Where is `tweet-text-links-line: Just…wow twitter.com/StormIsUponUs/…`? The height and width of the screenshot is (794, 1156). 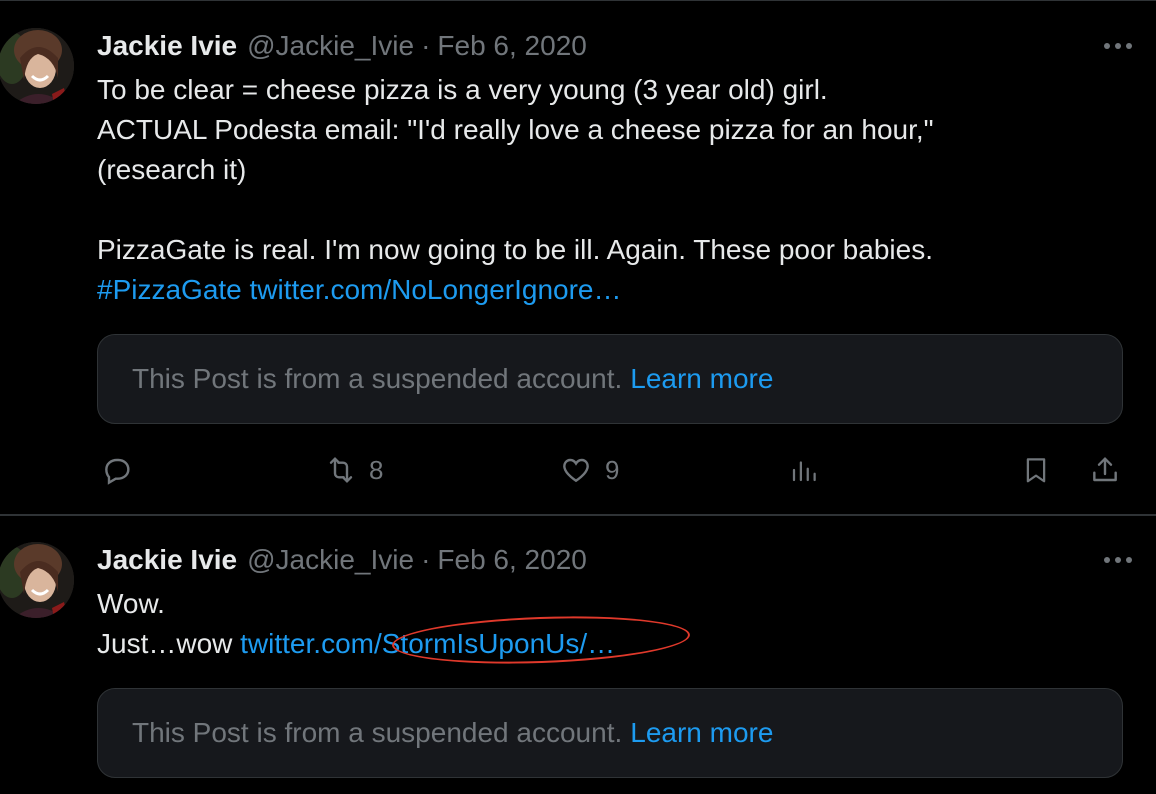
tweet-text-links-line: Just…wow twitter.com/StormIsUponUs/… is located at coordinates (612, 644).